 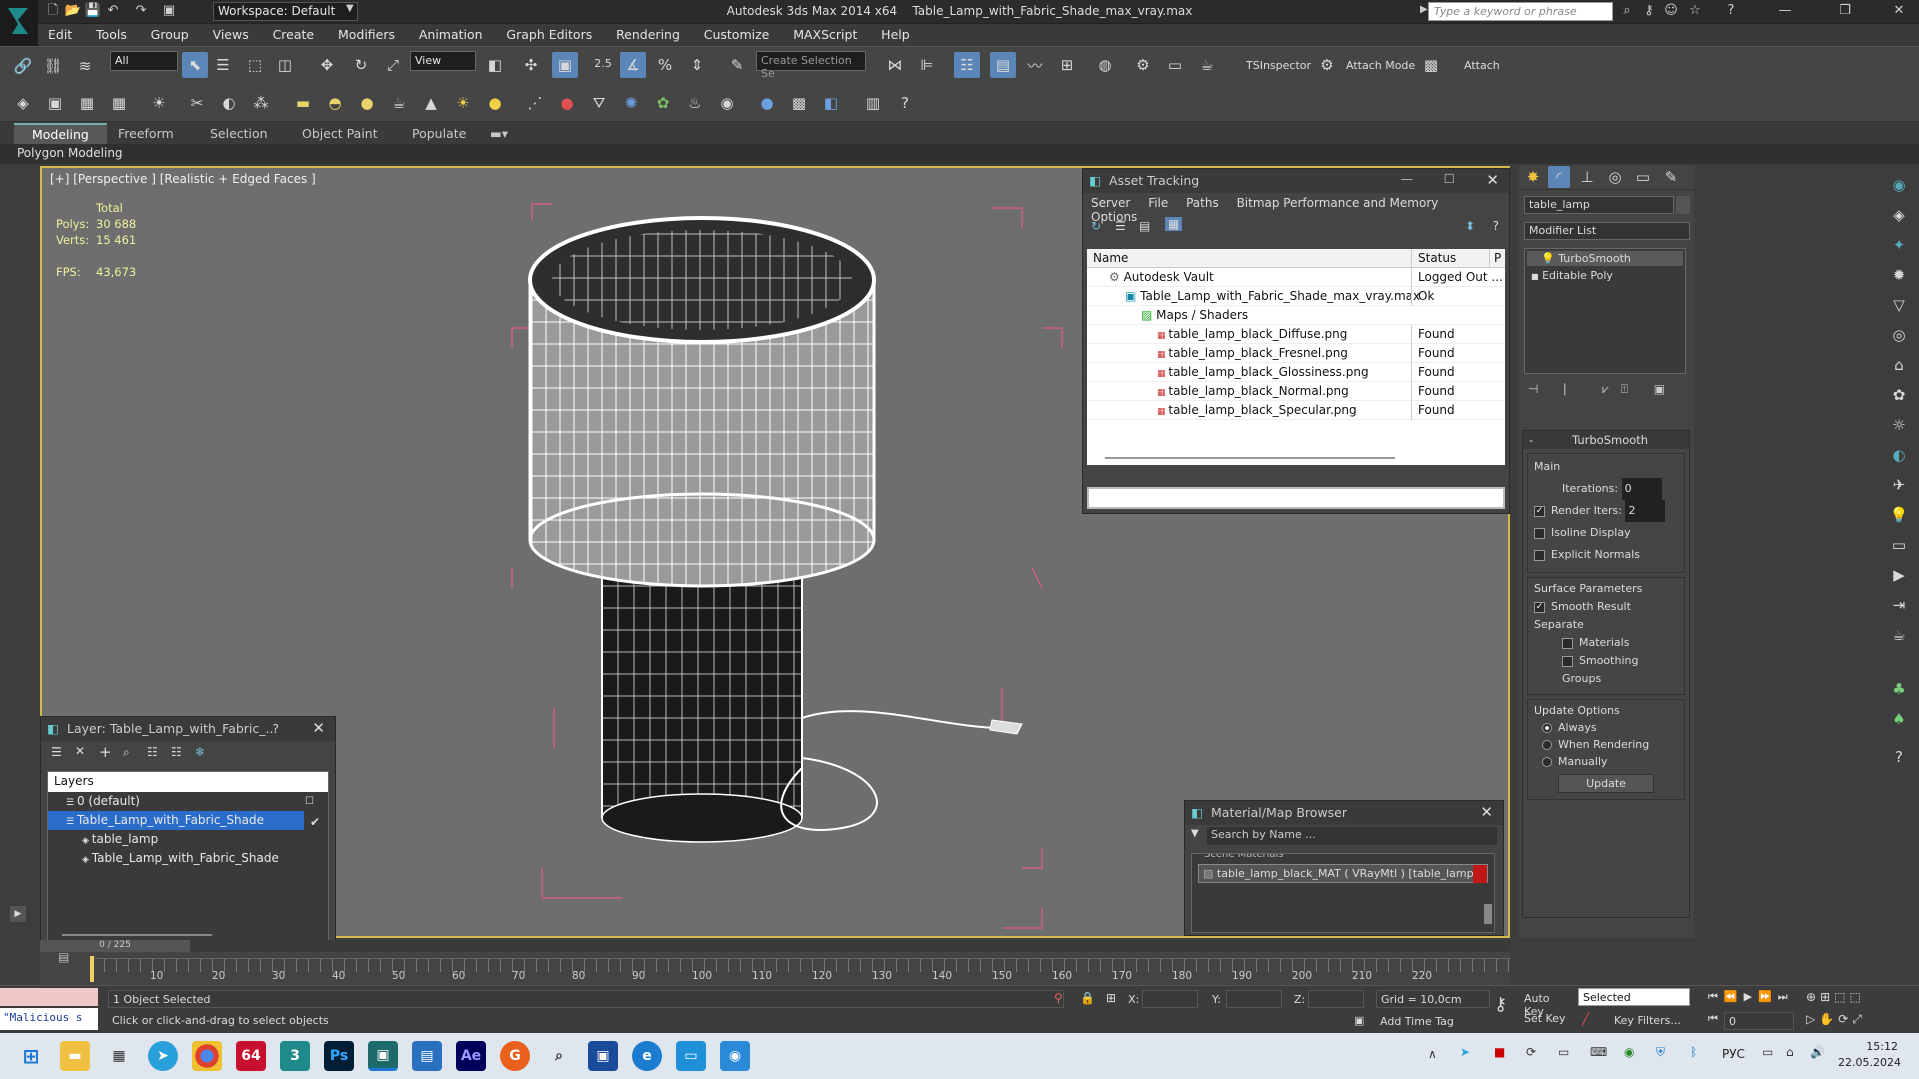 What do you see at coordinates (146, 133) in the screenshot?
I see `tab-freeform: Freeform` at bounding box center [146, 133].